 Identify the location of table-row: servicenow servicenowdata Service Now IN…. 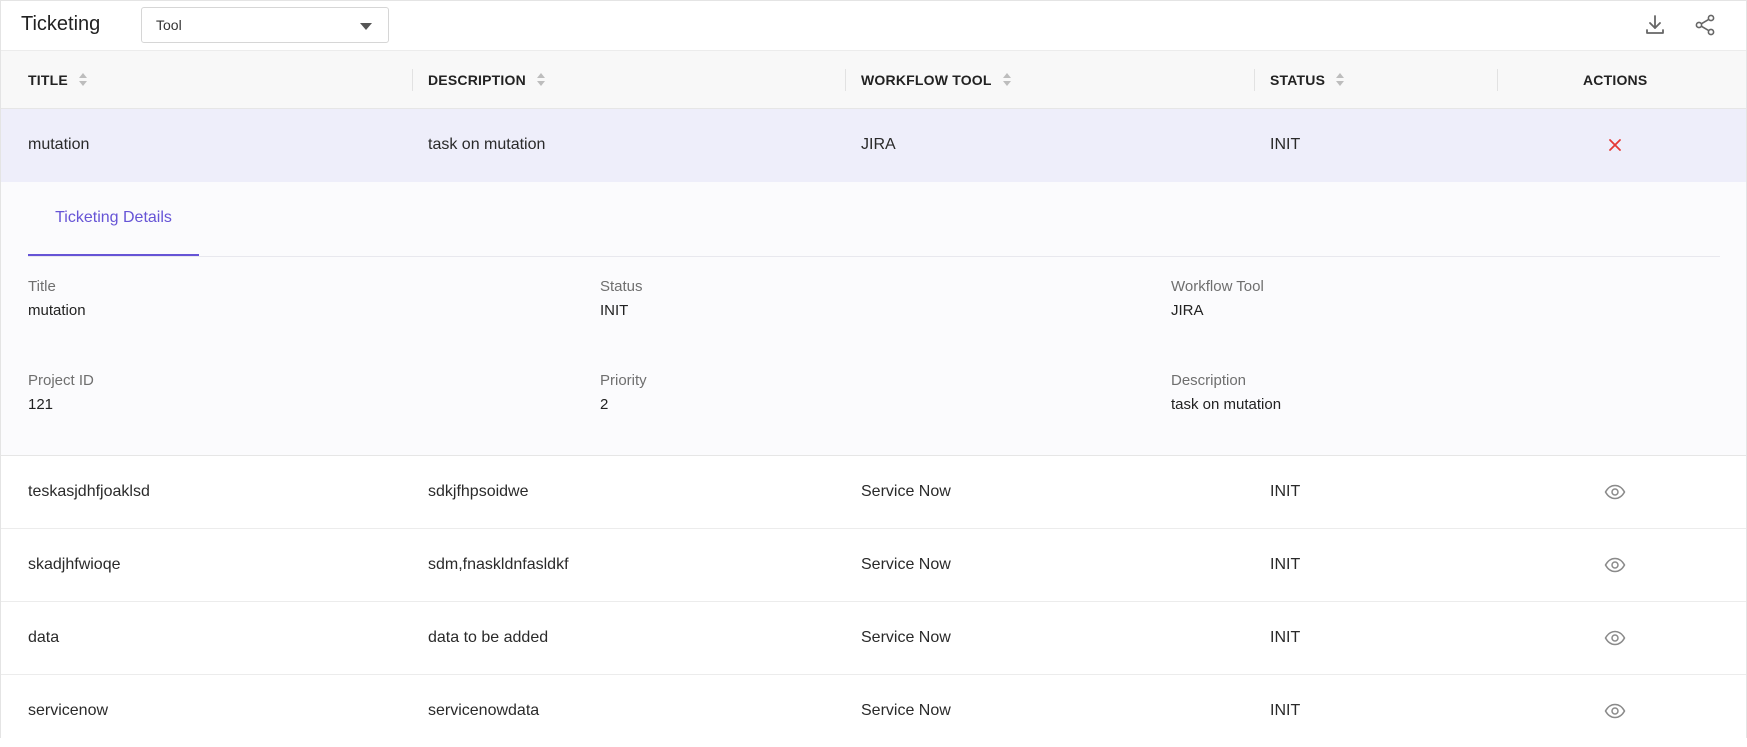
(873, 707).